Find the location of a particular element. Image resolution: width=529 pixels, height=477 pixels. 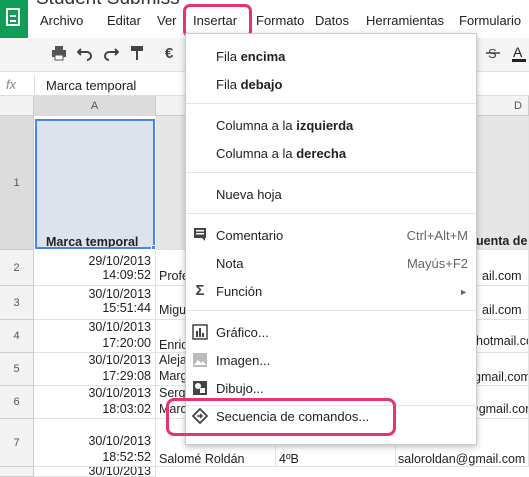

cell-d1-text: uenta de is located at coordinates (502, 241).